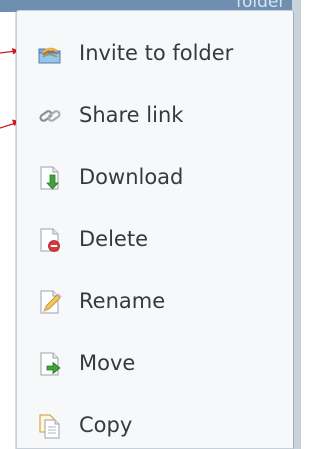 The height and width of the screenshot is (449, 320). I want to click on menu-item-delete: Delete, so click(155, 239).